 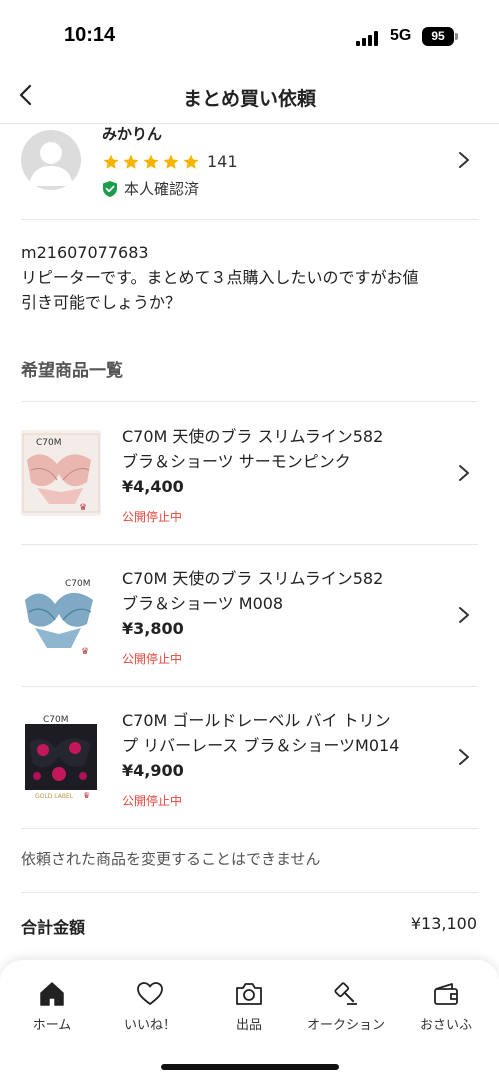 I want to click on item-price: ¥4,900, so click(x=153, y=770).